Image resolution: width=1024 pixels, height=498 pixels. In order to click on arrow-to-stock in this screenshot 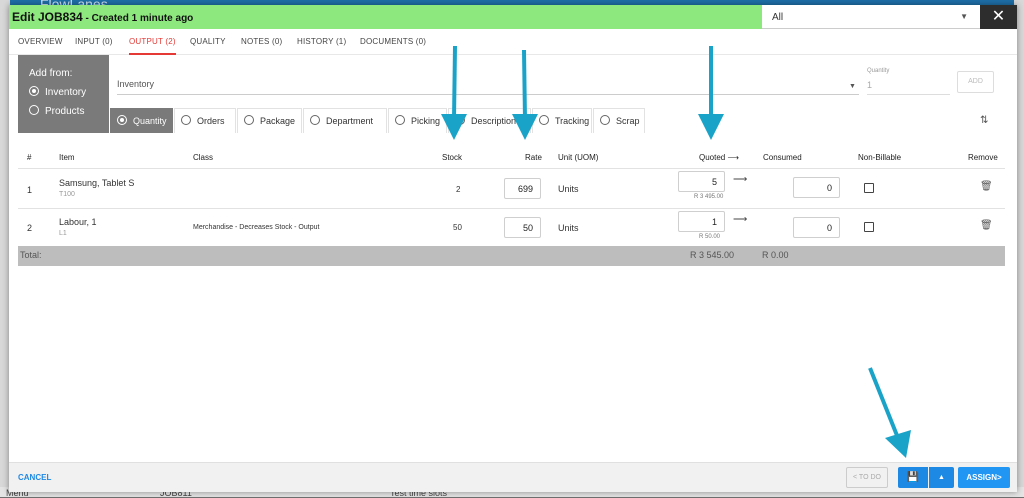, I will do `click(454, 92)`.